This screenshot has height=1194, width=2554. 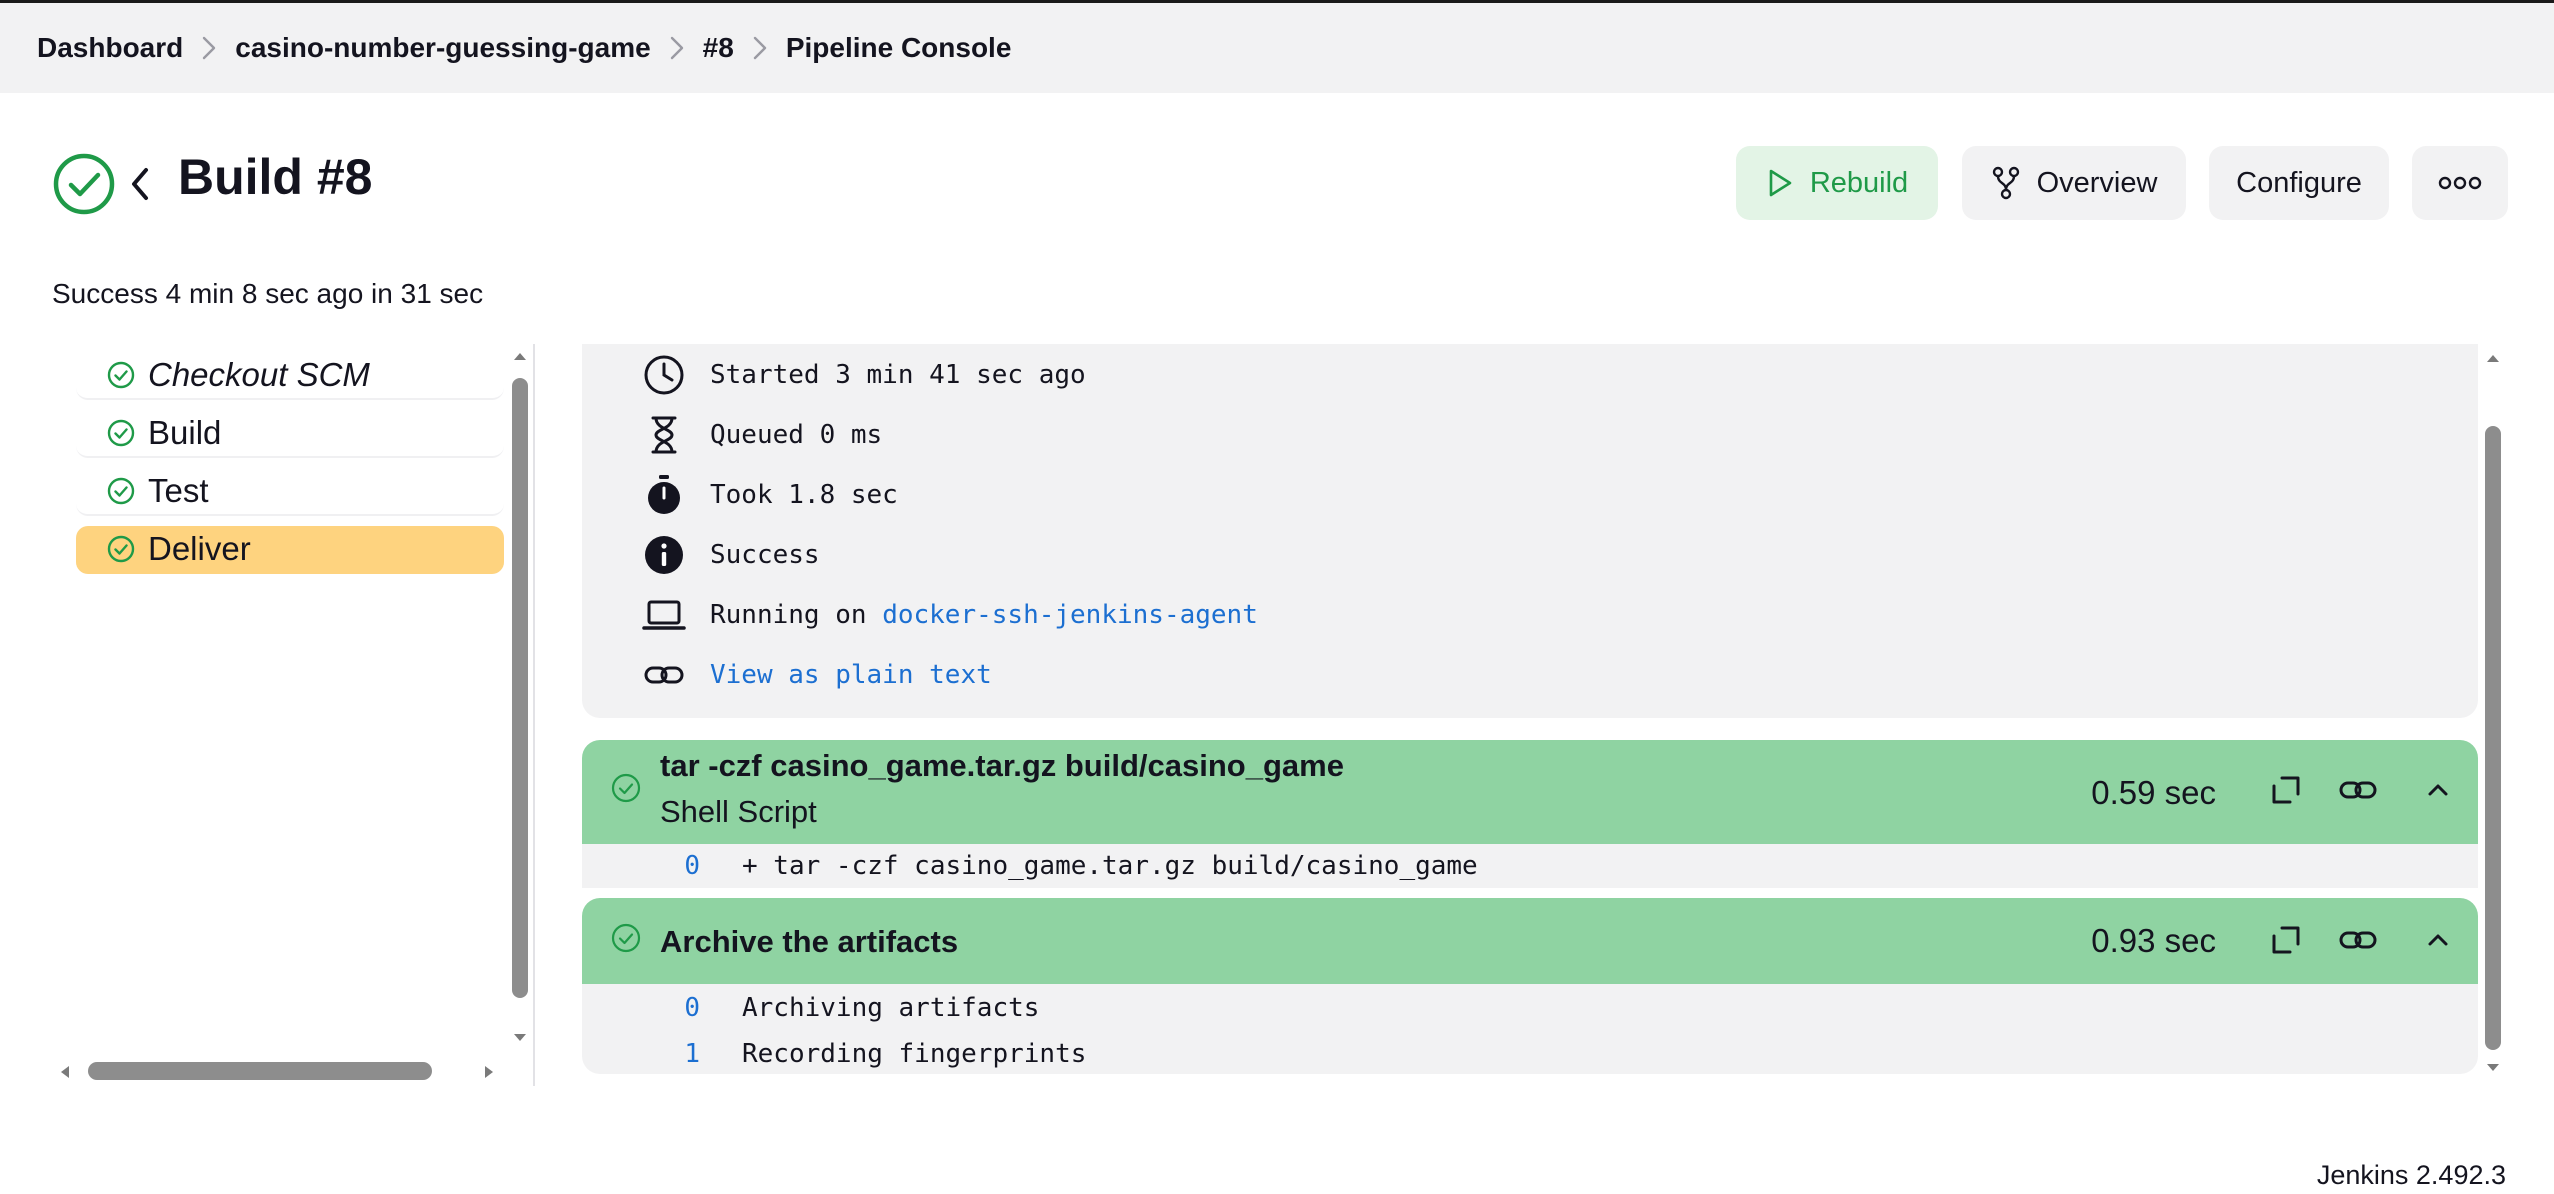 What do you see at coordinates (1070, 615) in the screenshot?
I see `agent-link: docker-ssh-jenkins-agent` at bounding box center [1070, 615].